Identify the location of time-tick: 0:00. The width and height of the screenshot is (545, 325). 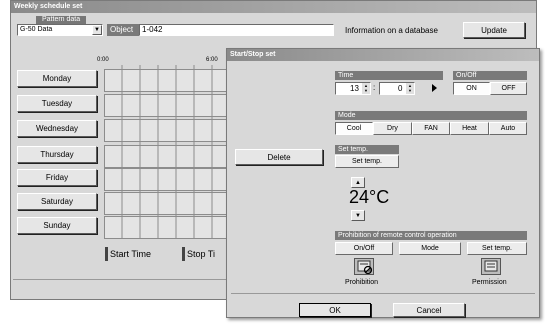
(103, 60).